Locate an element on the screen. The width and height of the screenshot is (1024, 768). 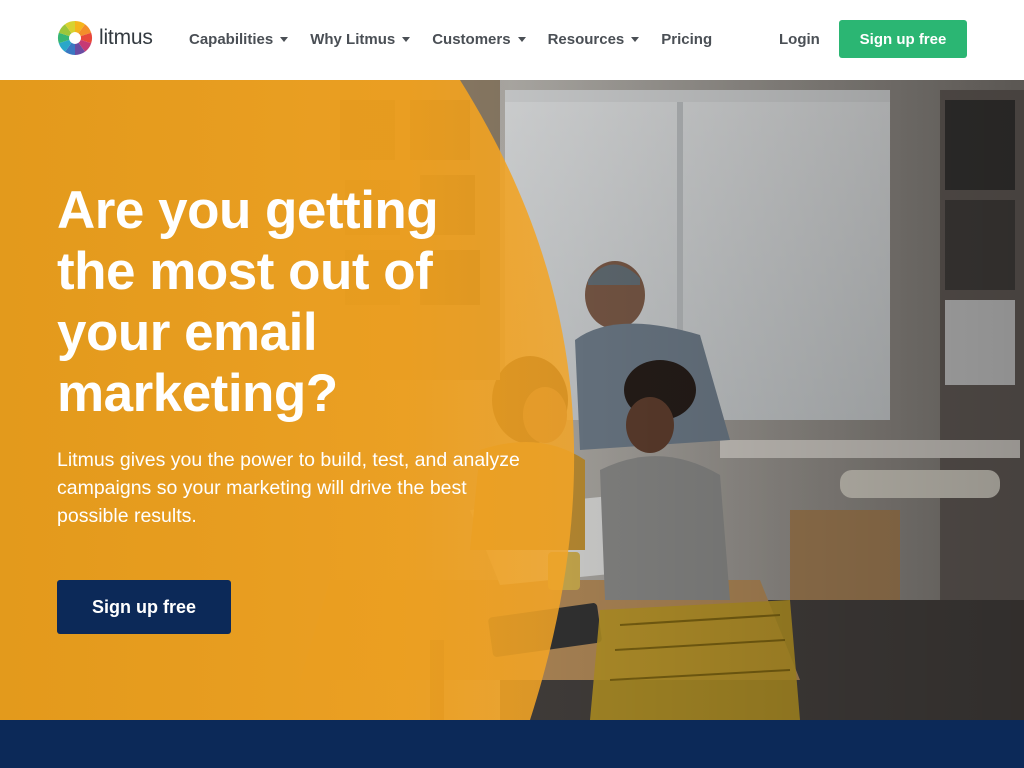
nav-capabilities: Capabilities is located at coordinates (239, 39).